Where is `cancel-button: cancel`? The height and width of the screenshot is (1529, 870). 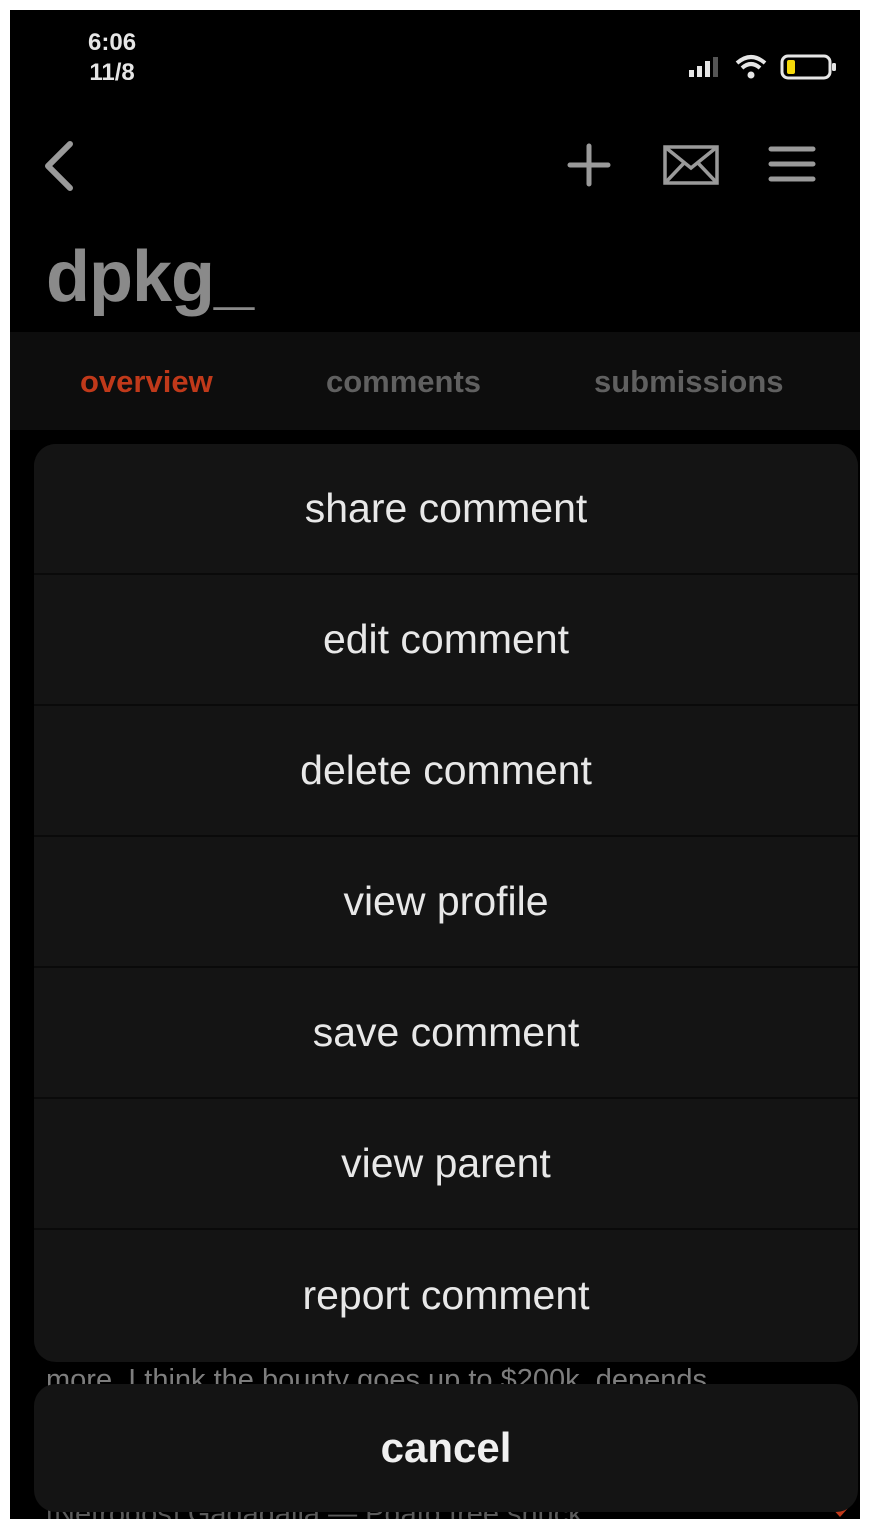
cancel-button: cancel is located at coordinates (446, 1448).